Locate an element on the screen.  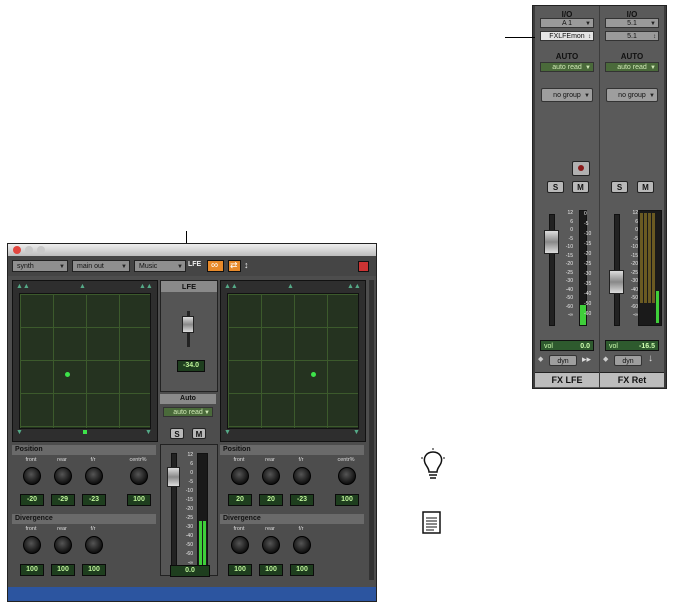
panner-window-close-icon is located at coordinates (363, 266).